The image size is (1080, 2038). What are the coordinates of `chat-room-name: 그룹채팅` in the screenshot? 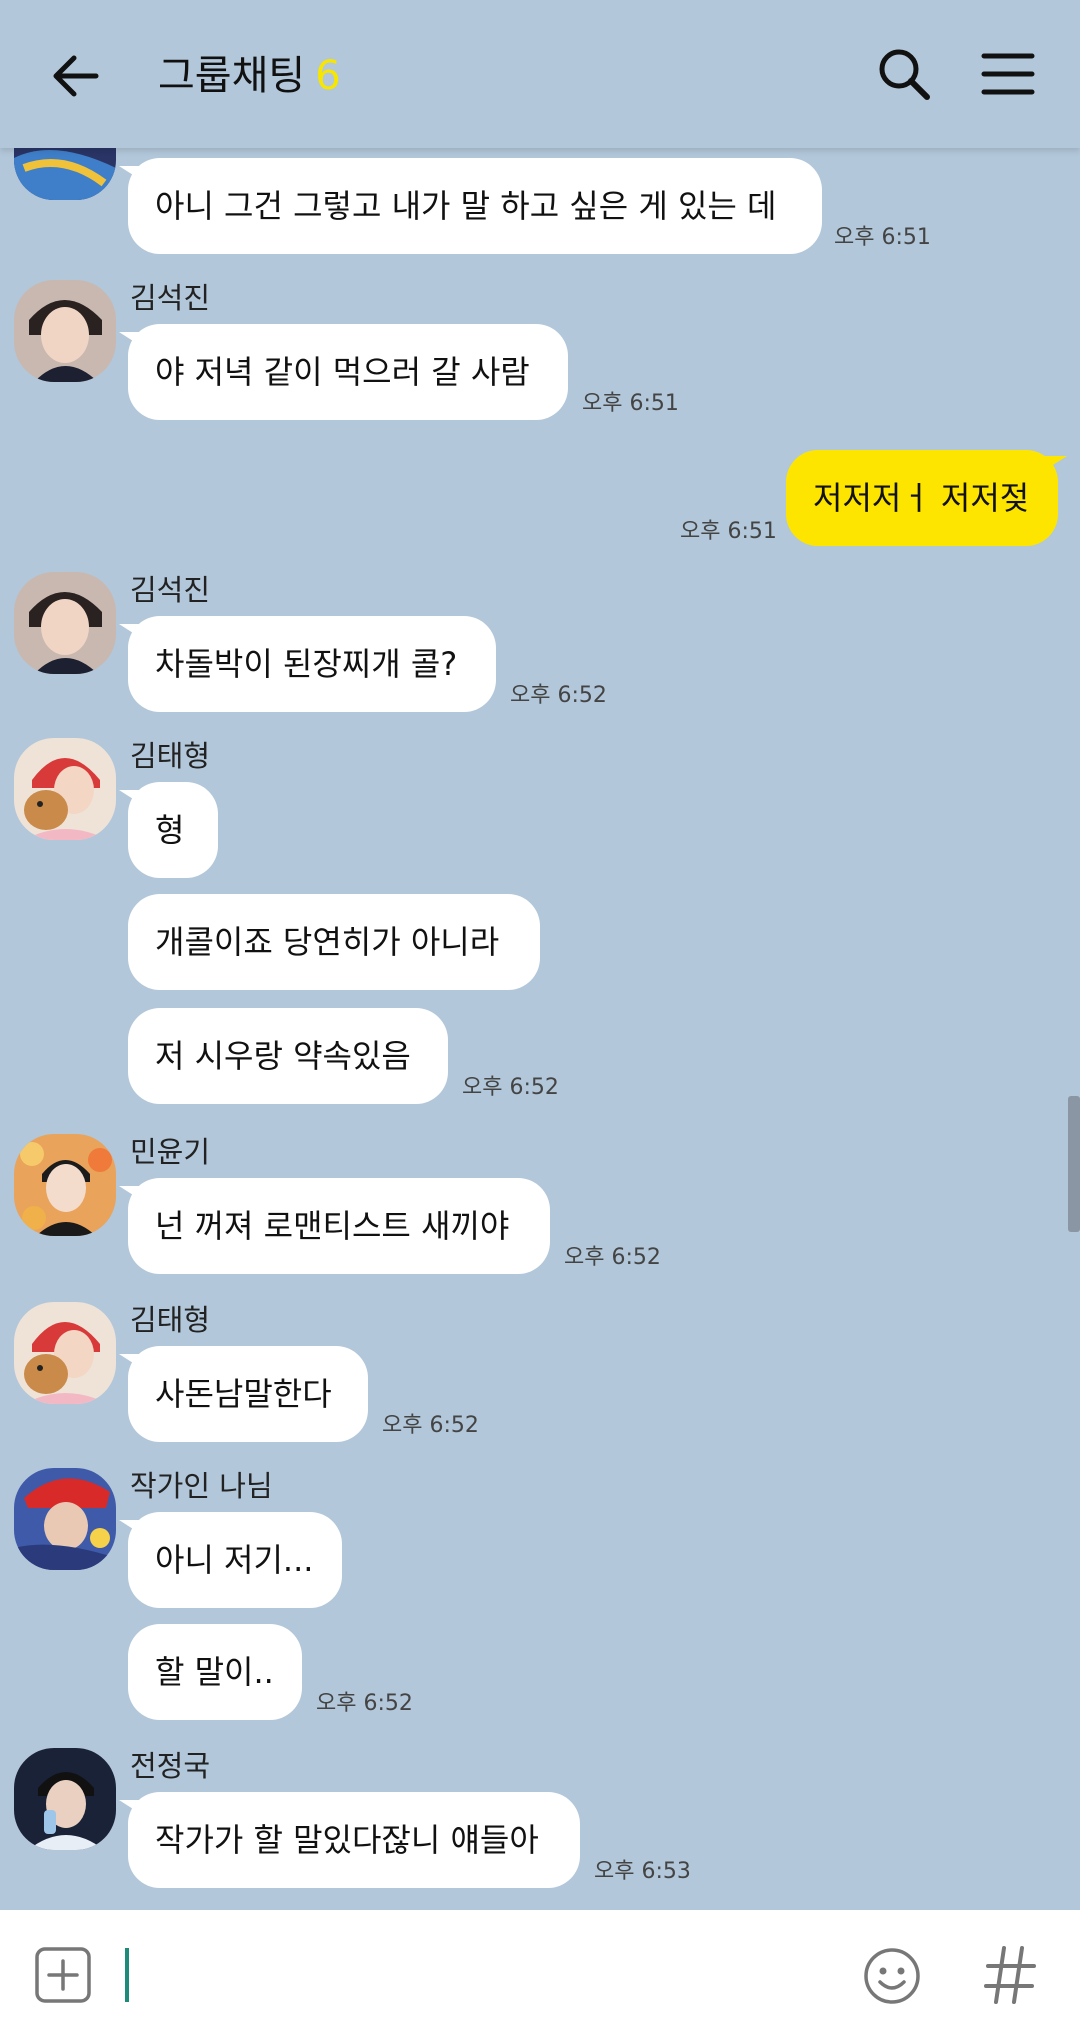 It's located at (232, 76).